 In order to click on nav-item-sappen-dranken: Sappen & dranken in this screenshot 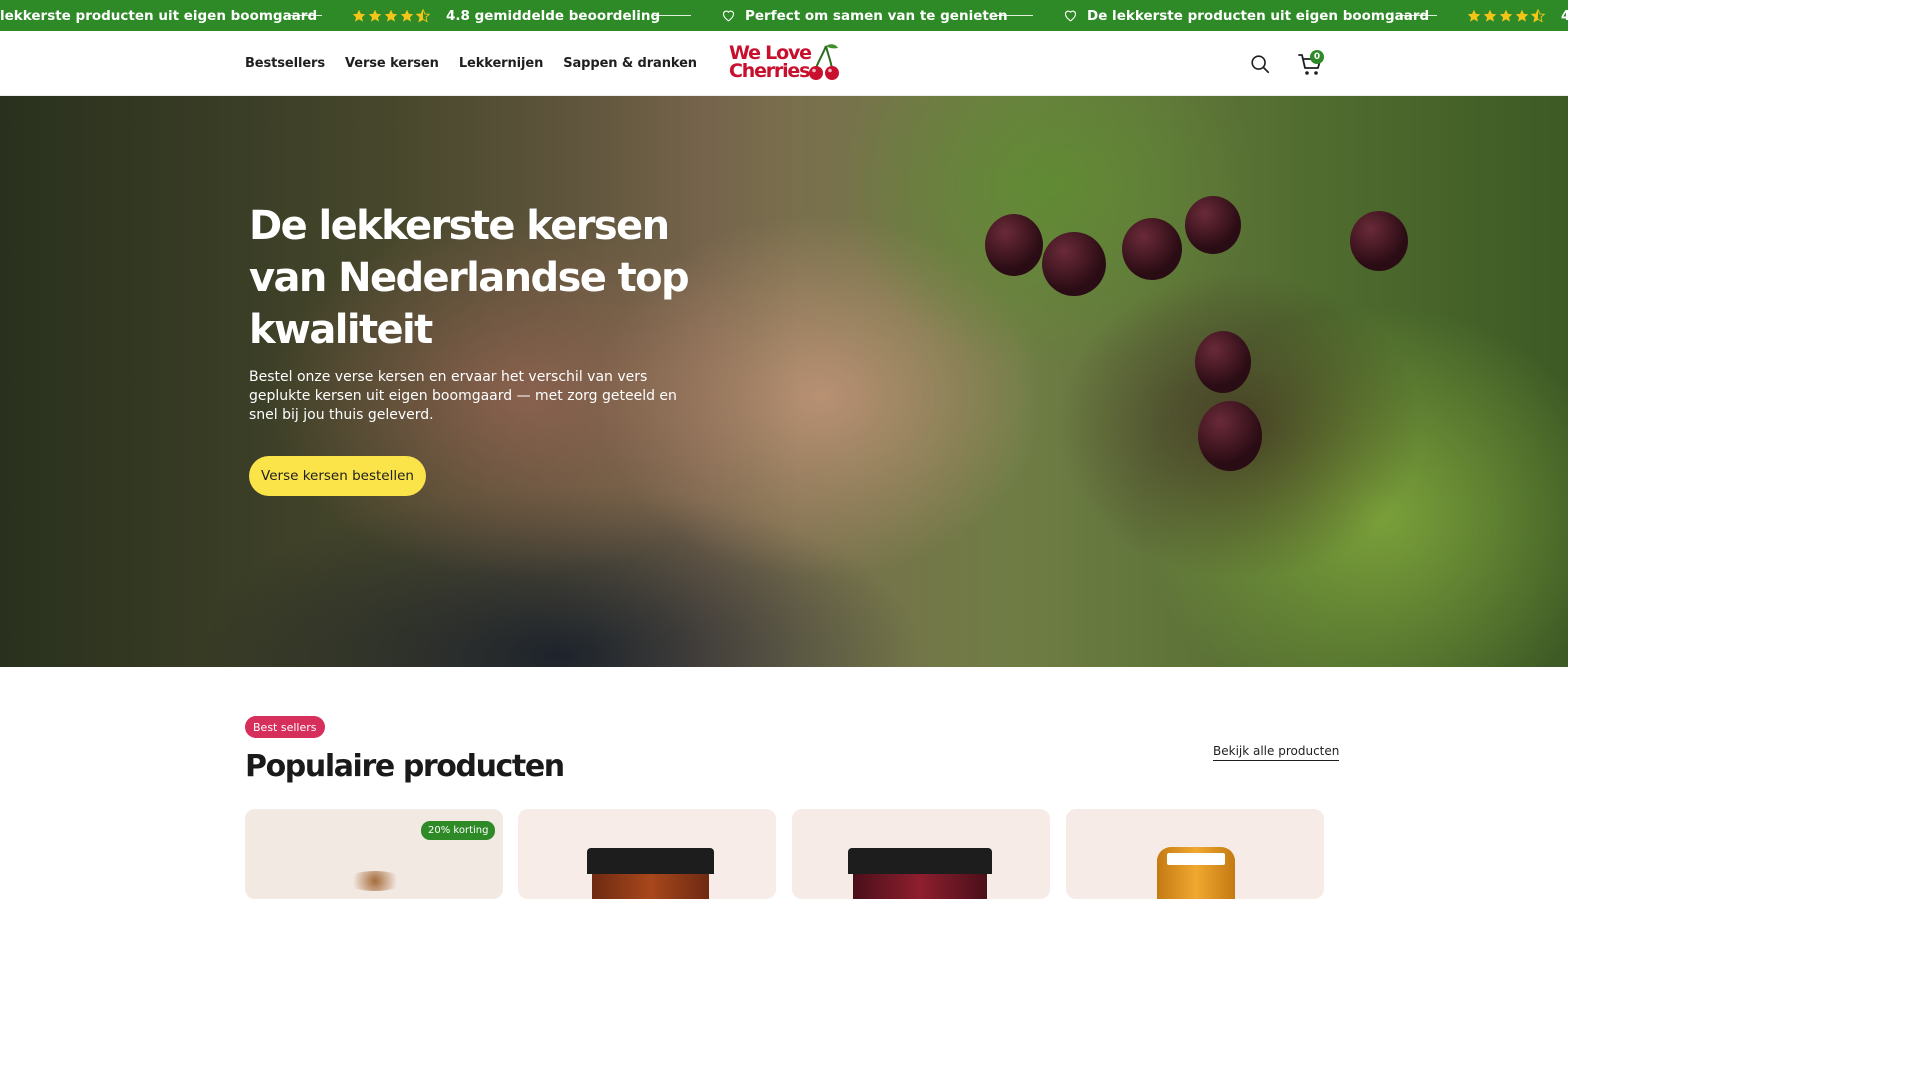, I will do `click(630, 63)`.